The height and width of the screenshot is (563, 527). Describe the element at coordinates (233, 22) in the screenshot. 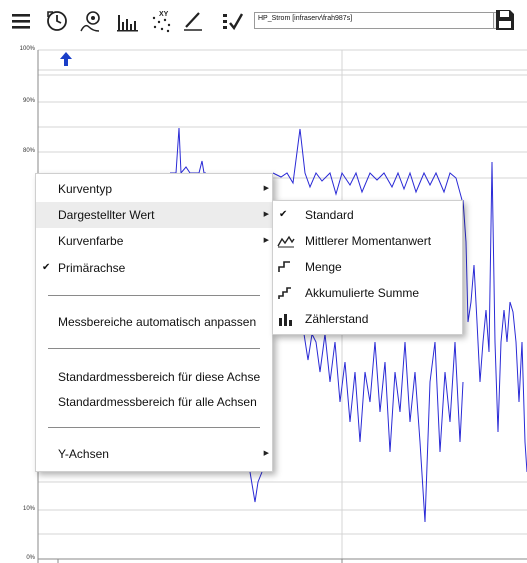

I see `checklist-icon` at that location.